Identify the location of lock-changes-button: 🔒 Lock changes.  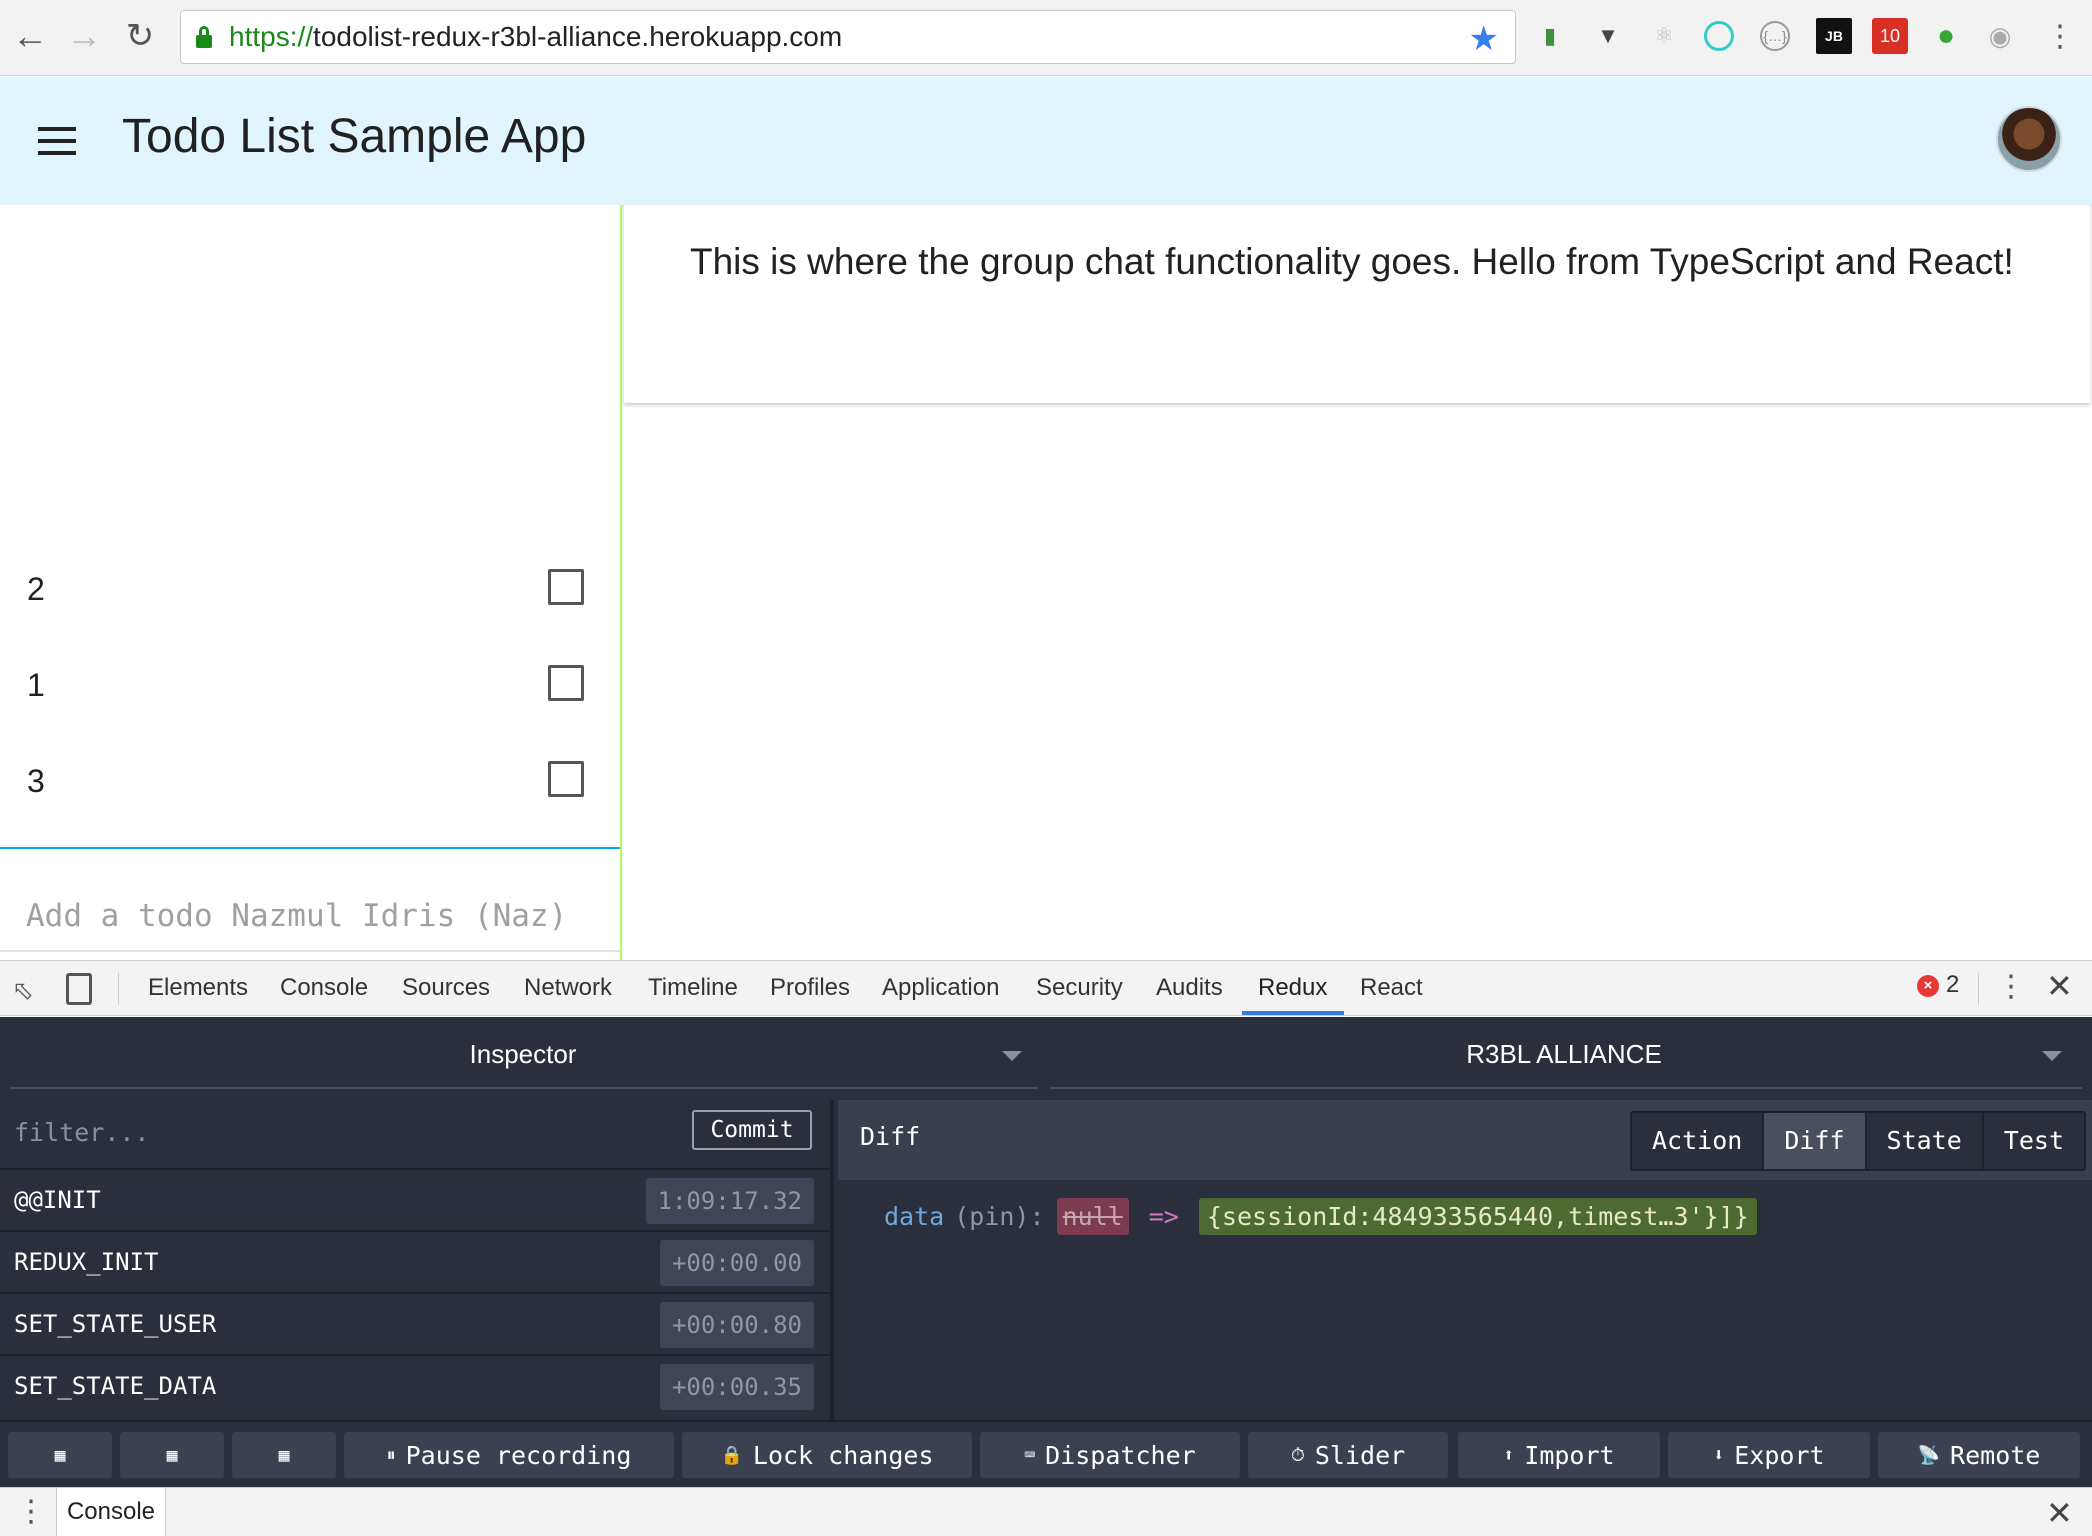
(827, 1455).